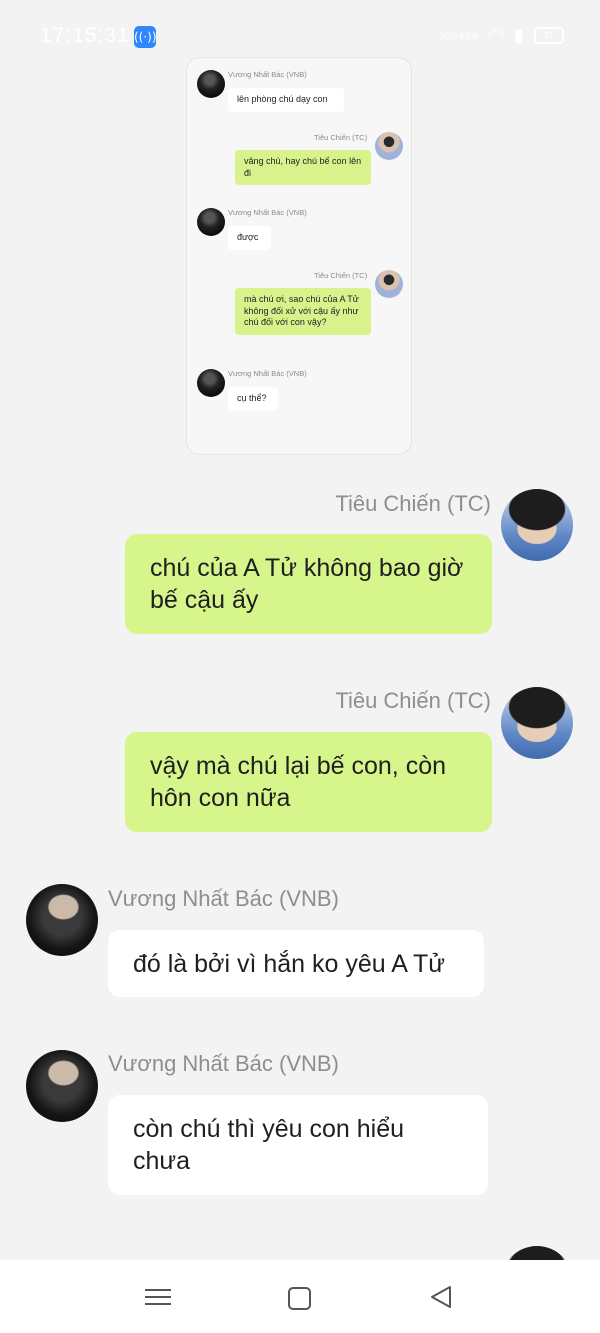 This screenshot has width=600, height=1333. I want to click on broadcast-icon: ((·)), so click(145, 37).